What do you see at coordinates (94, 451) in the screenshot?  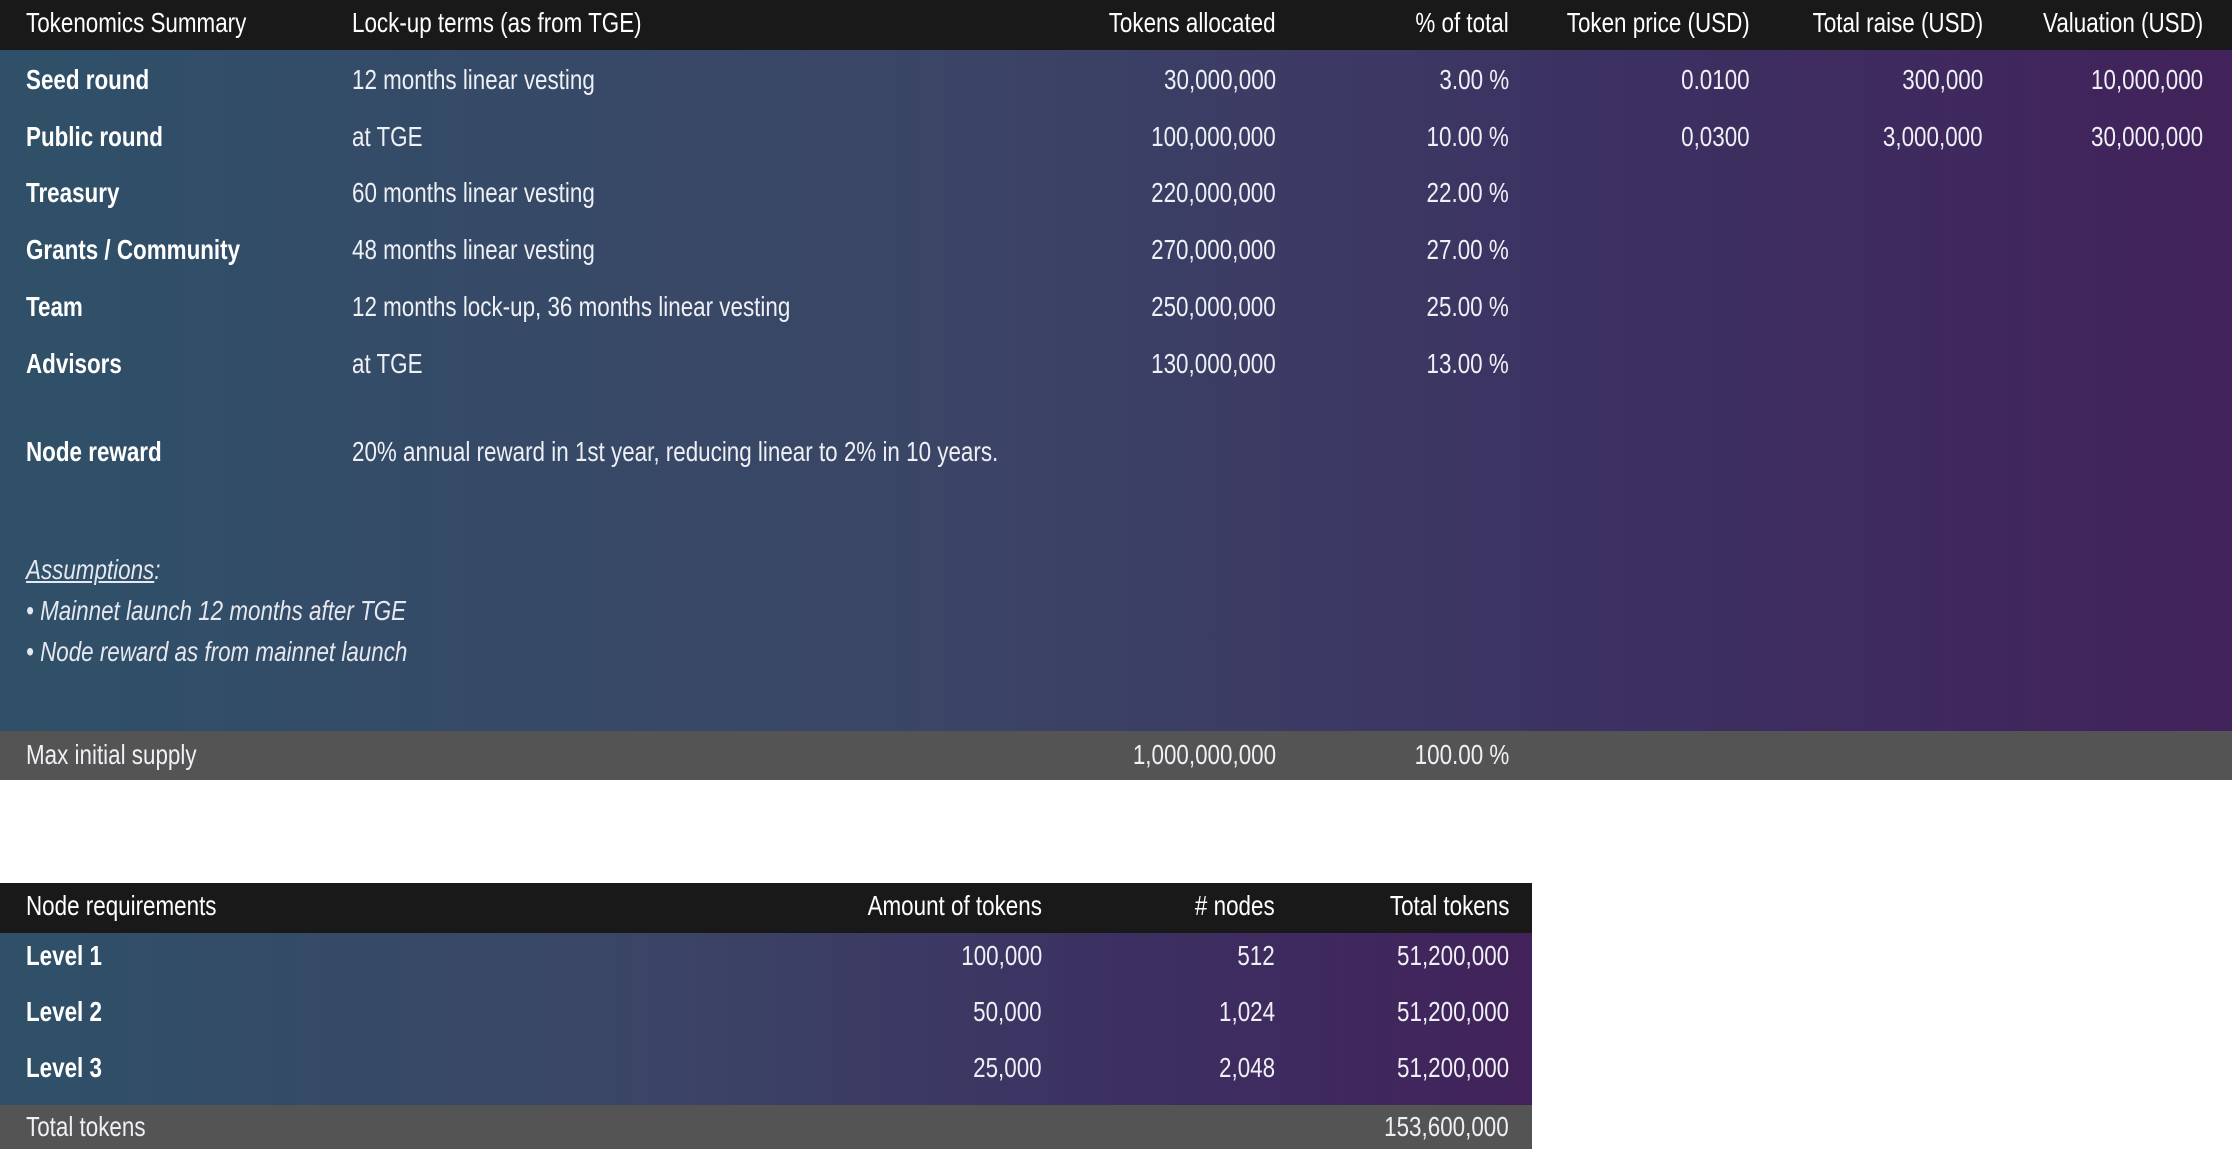 I see `node-reward-label: Node reward` at bounding box center [94, 451].